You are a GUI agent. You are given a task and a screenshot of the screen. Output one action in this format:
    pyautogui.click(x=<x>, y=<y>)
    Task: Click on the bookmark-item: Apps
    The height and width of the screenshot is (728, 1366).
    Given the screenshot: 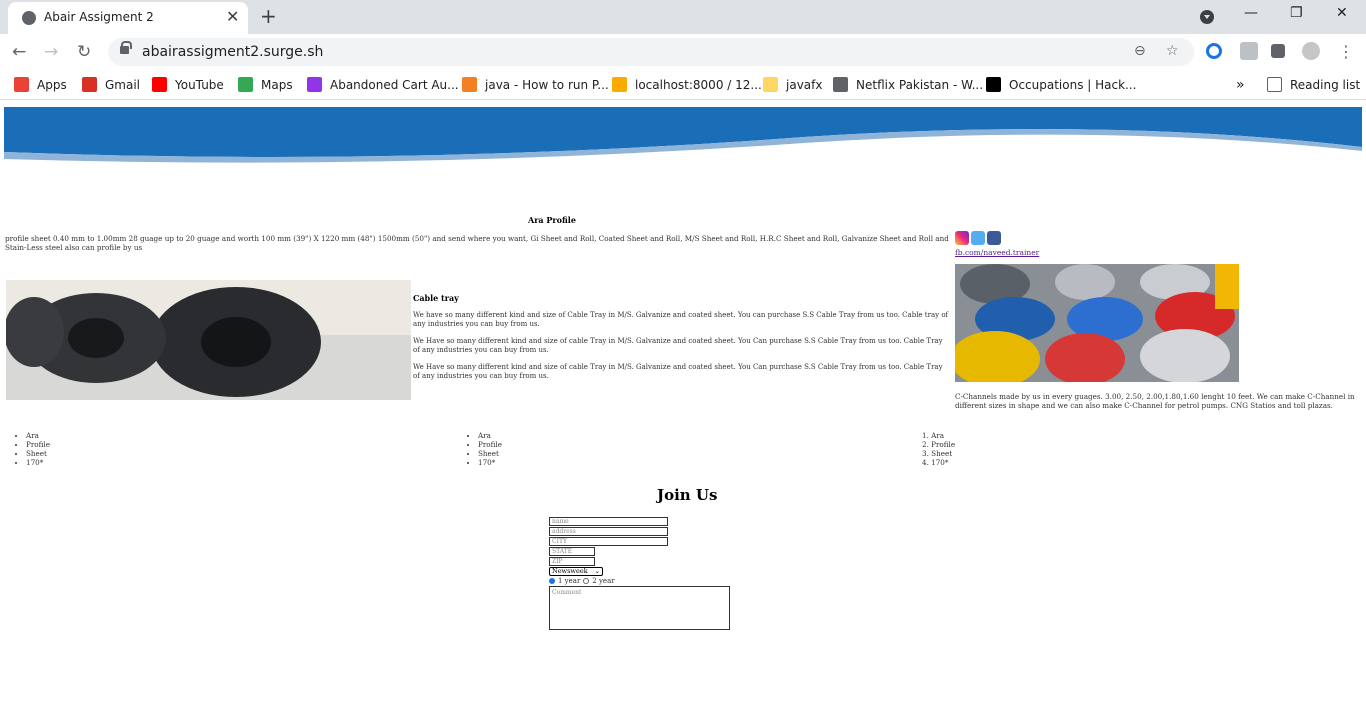 What is the action you would take?
    pyautogui.click(x=40, y=84)
    